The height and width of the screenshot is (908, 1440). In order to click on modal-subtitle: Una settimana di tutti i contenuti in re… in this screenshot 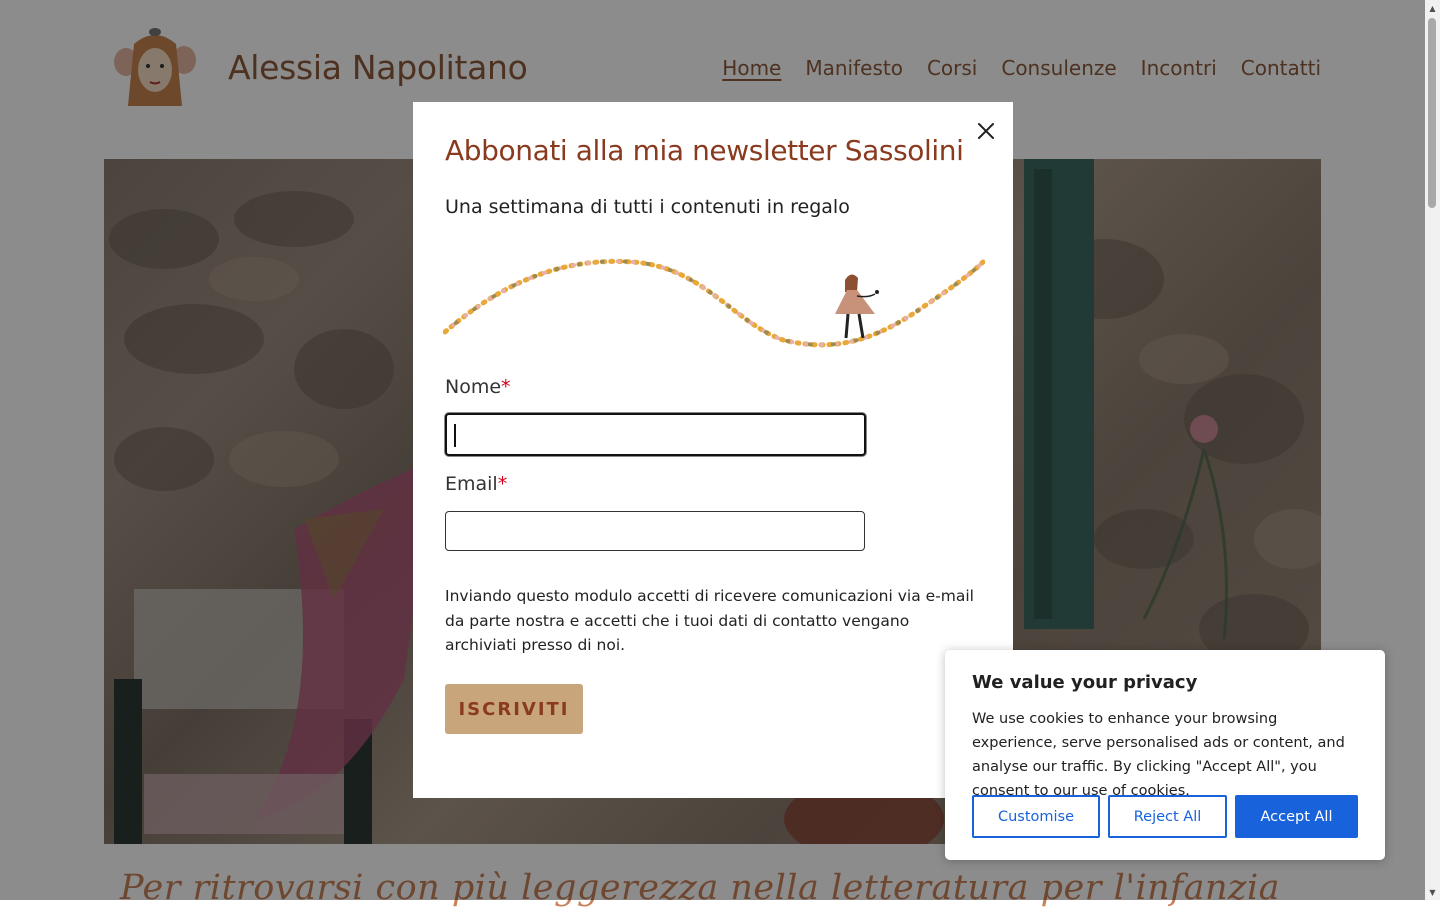, I will do `click(647, 207)`.